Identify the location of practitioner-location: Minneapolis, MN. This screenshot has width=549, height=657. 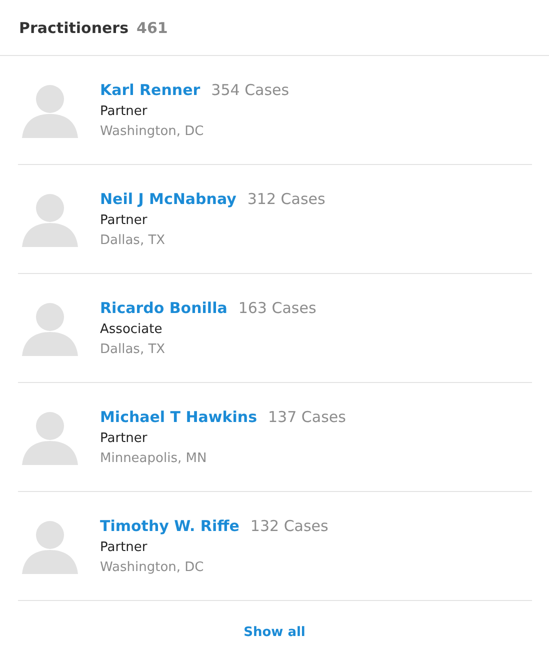
(154, 458).